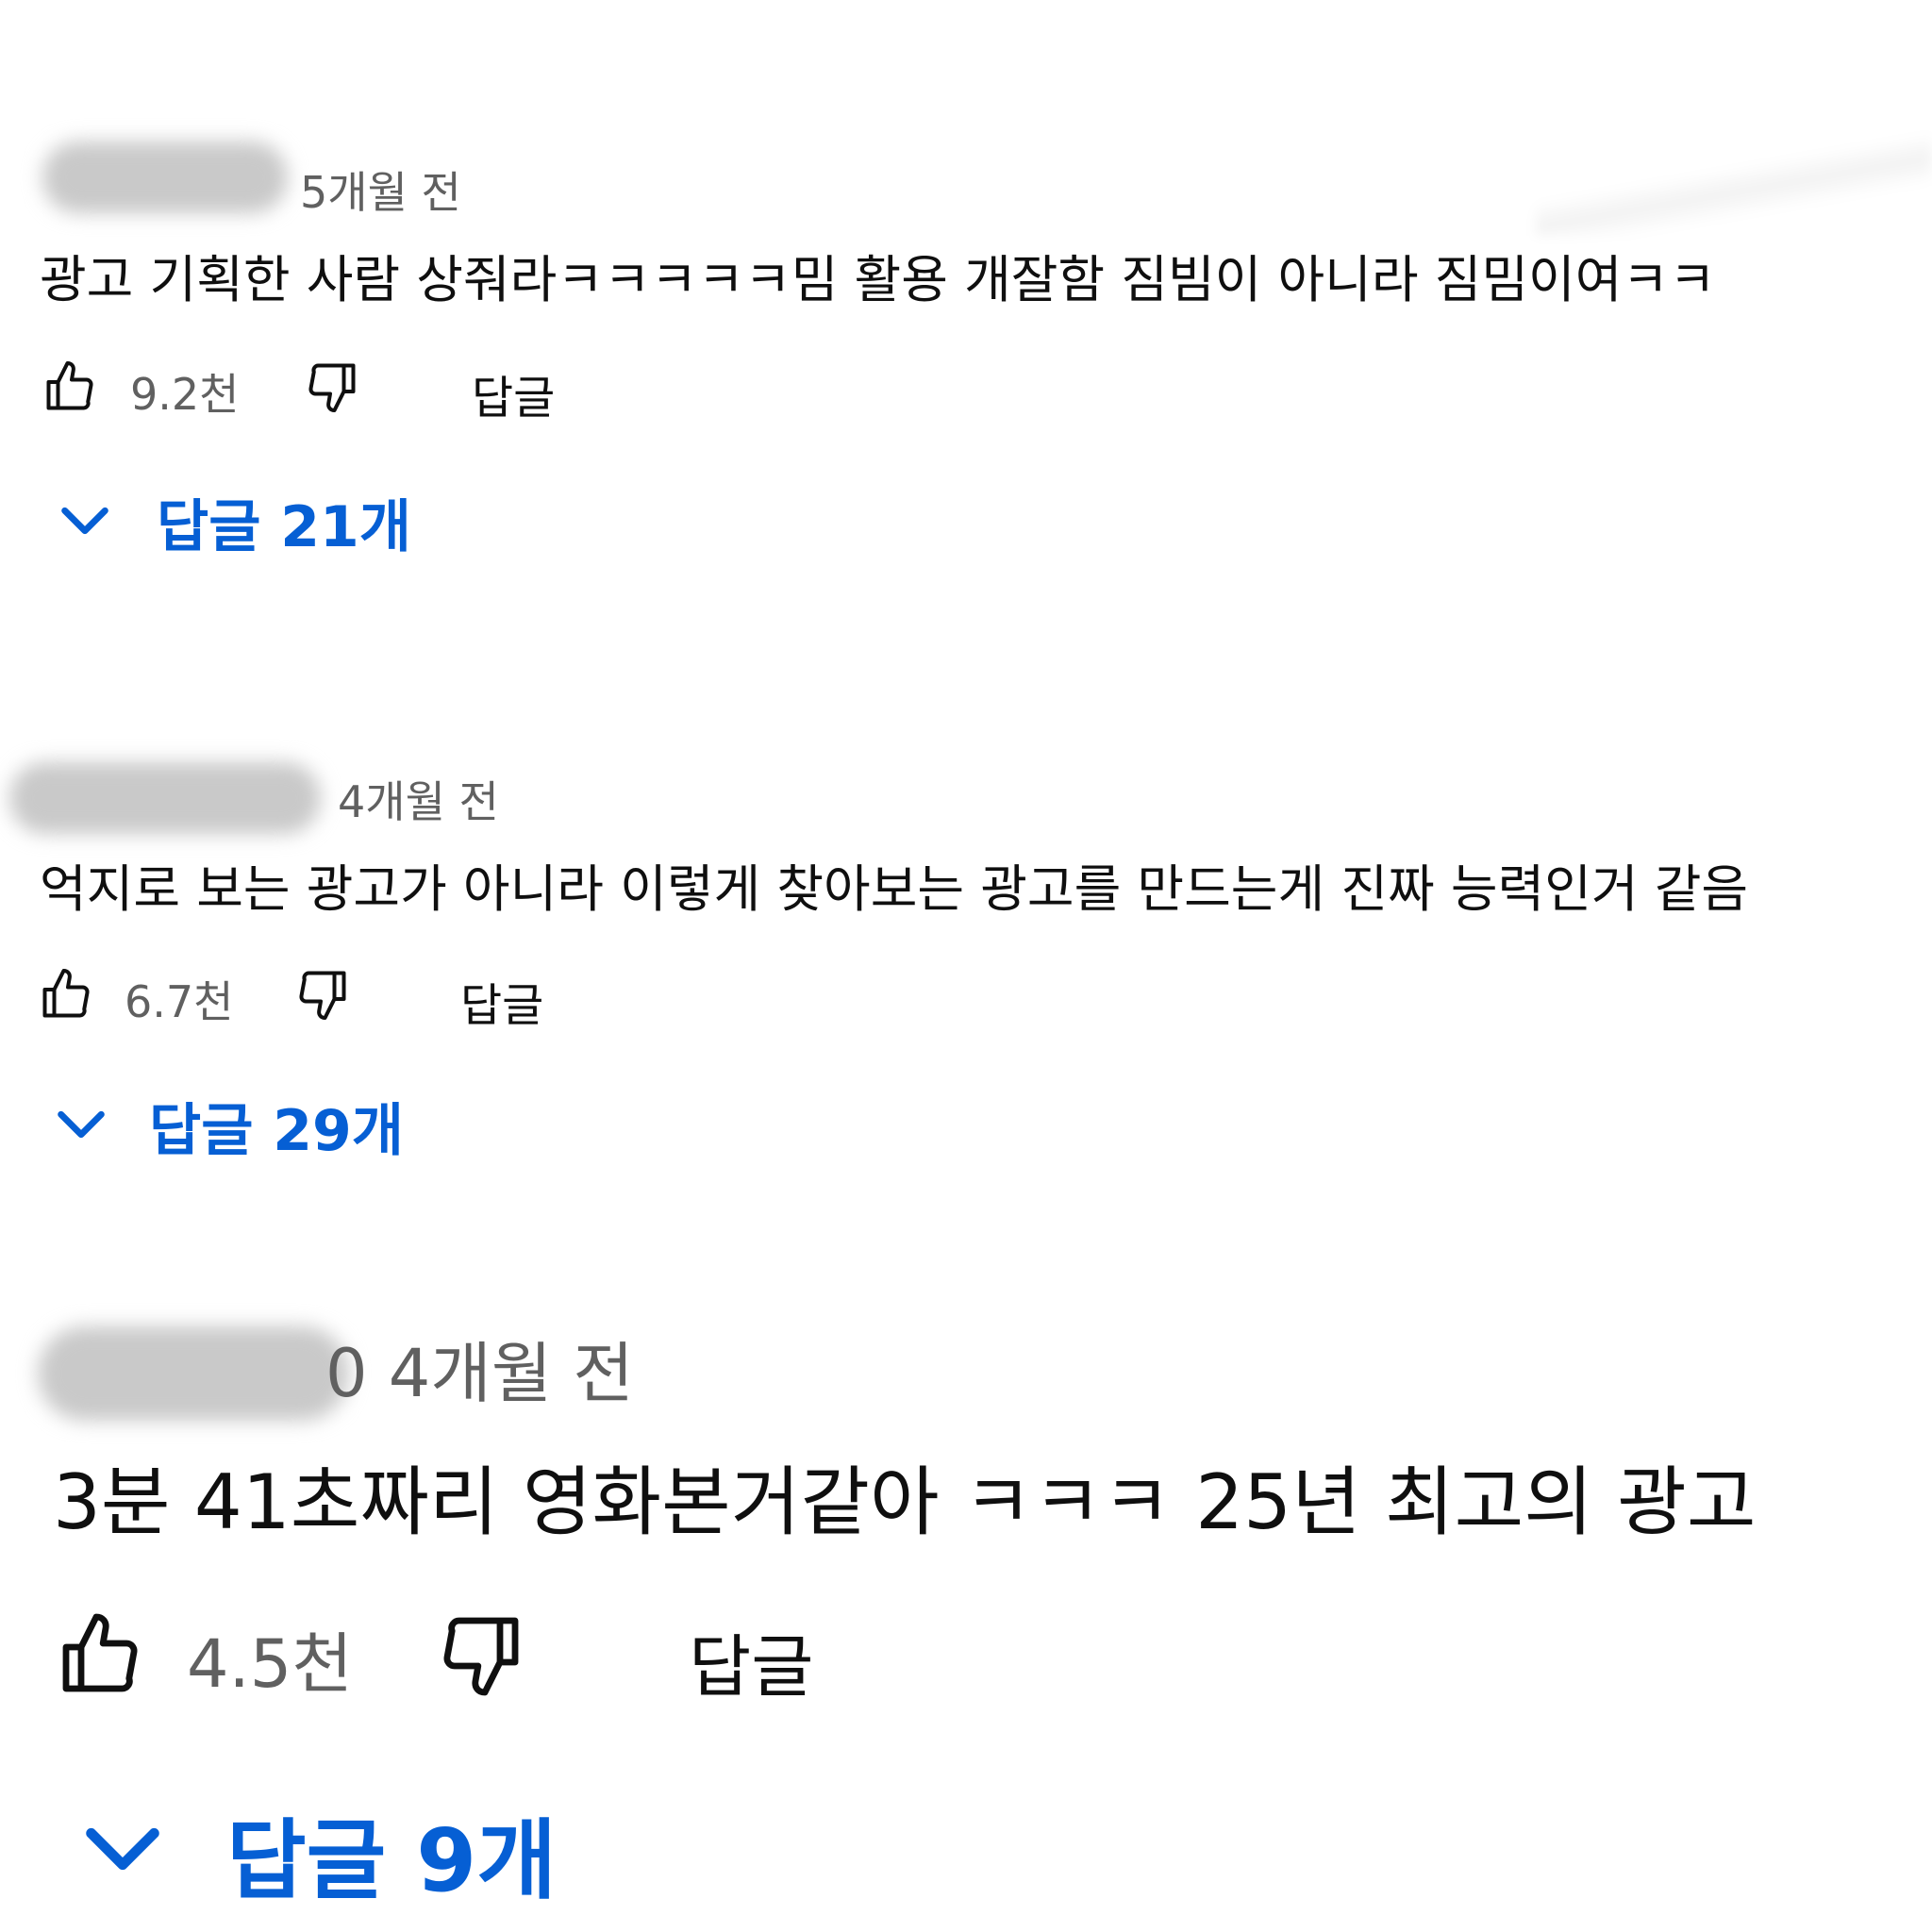 This screenshot has height=1932, width=1932. I want to click on show-replies-chevron, so click(123, 1849).